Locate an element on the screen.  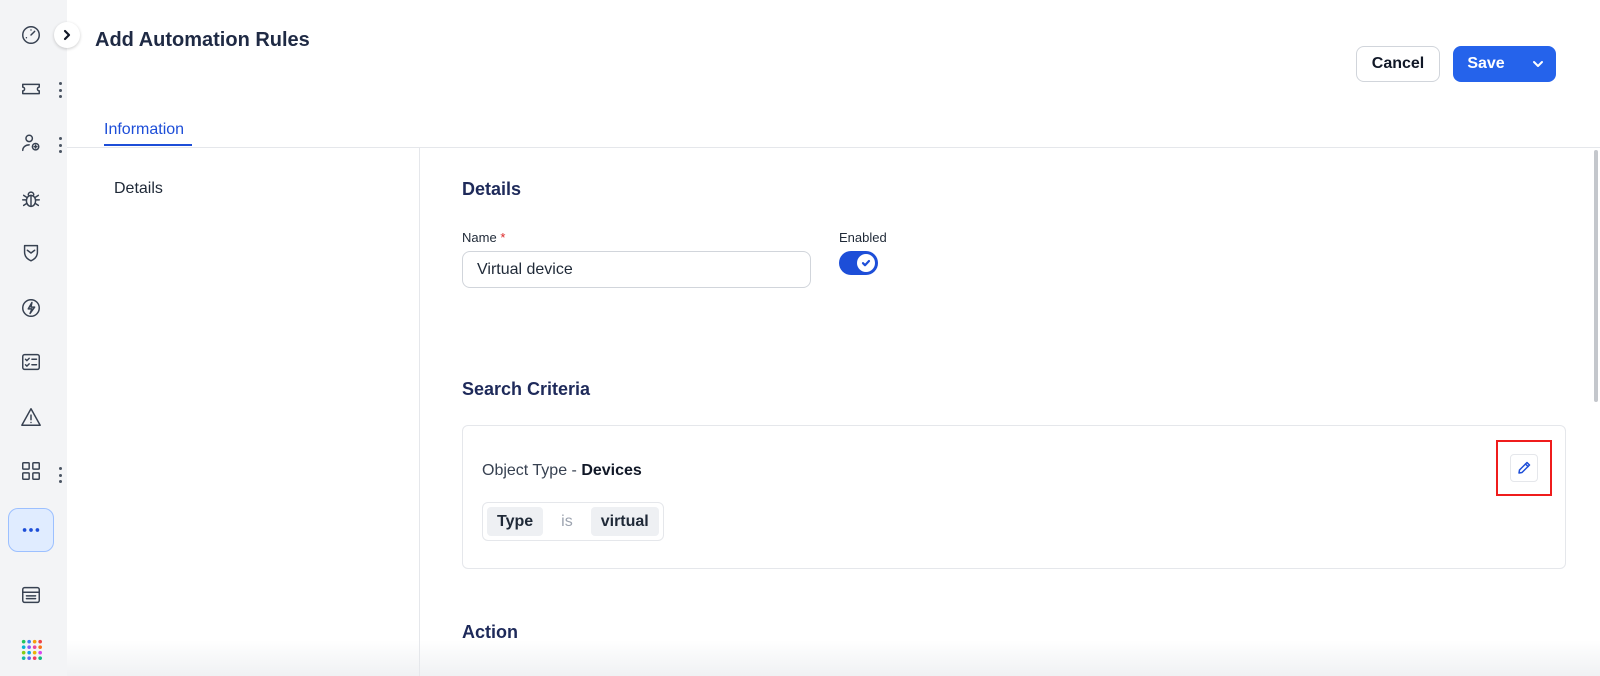
save-options-dropdown is located at coordinates (1537, 64).